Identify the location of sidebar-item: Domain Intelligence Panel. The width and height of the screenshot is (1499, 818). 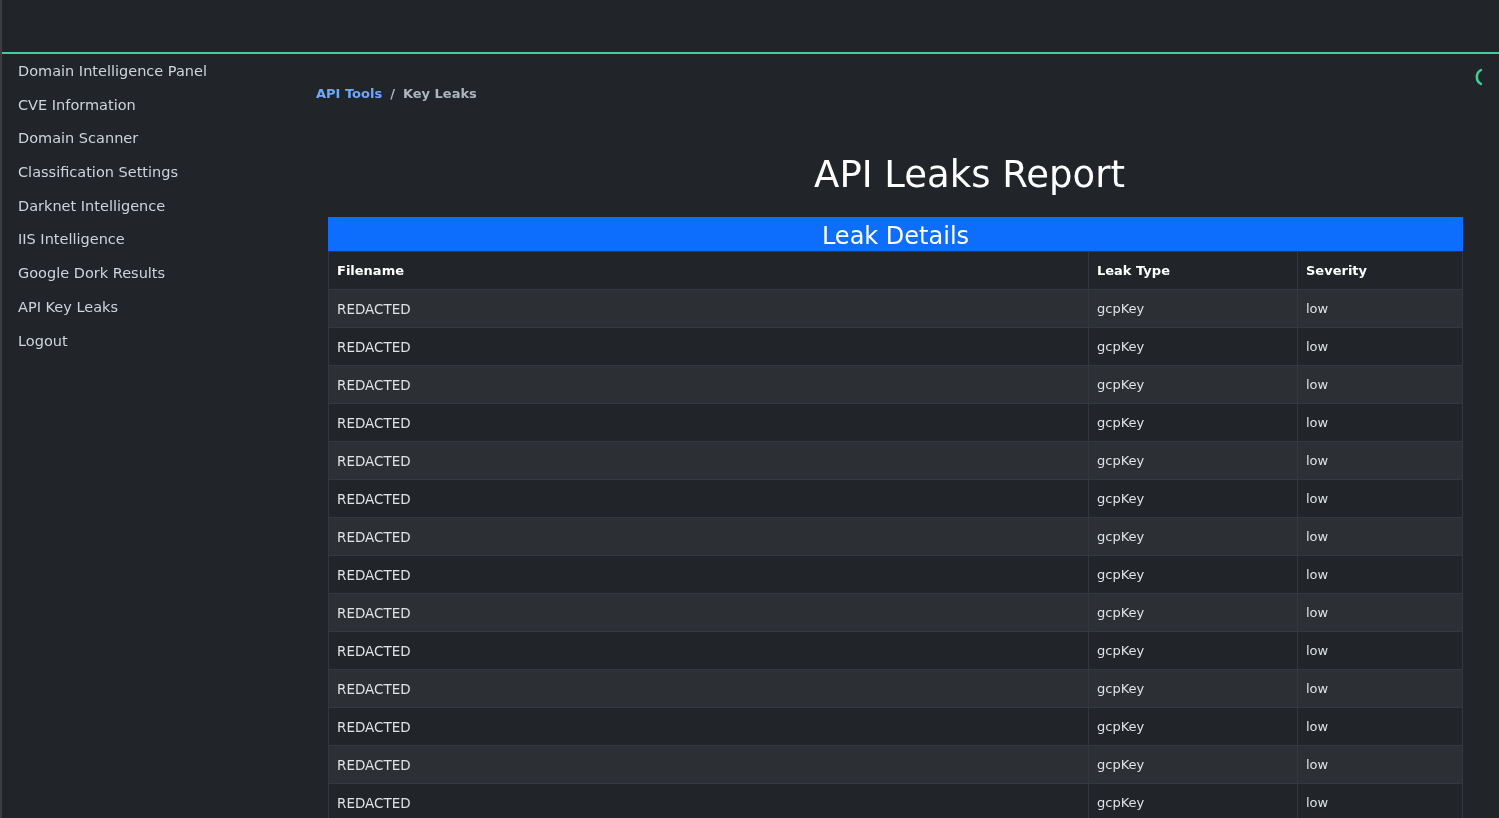
(160, 77).